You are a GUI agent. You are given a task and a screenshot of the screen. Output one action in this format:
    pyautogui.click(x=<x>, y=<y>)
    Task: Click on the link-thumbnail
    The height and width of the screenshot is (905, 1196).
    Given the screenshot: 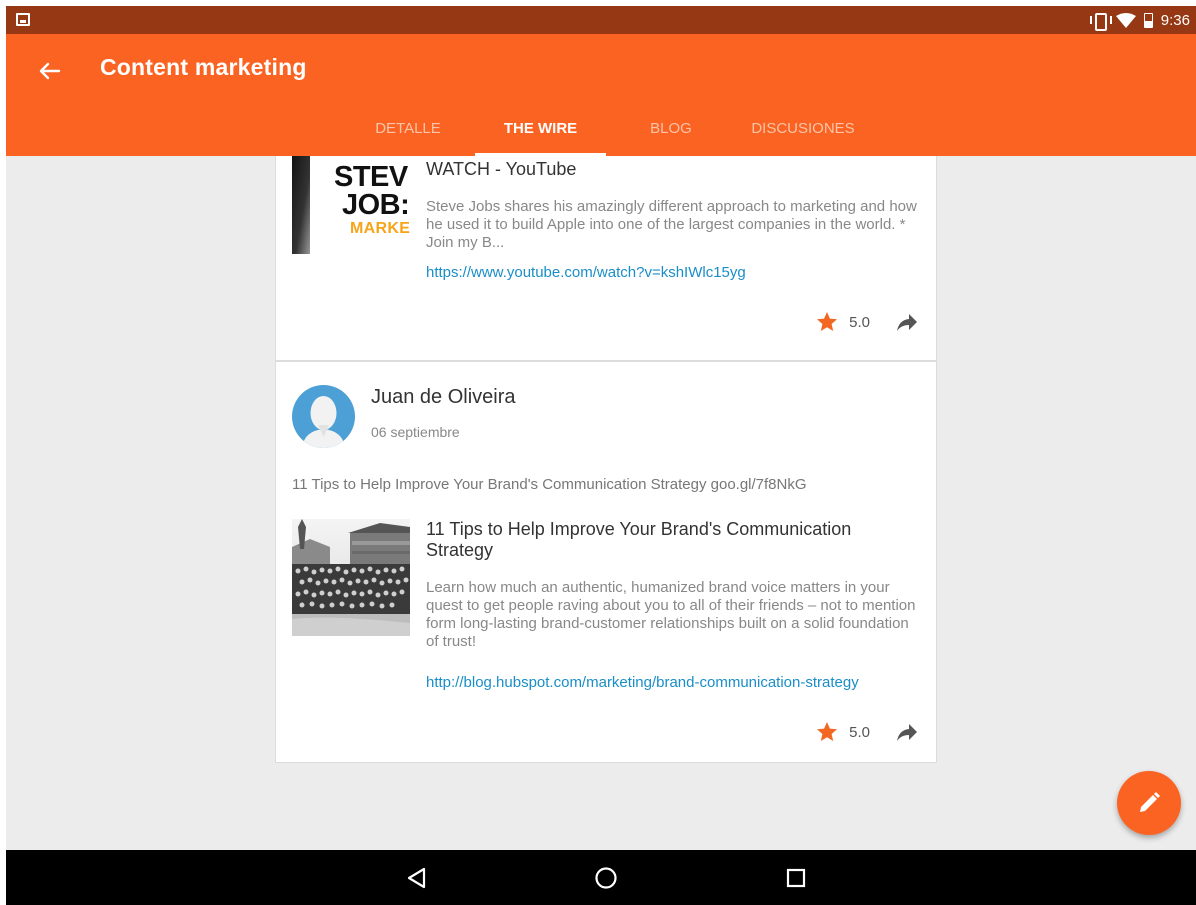 What is the action you would take?
    pyautogui.click(x=351, y=577)
    